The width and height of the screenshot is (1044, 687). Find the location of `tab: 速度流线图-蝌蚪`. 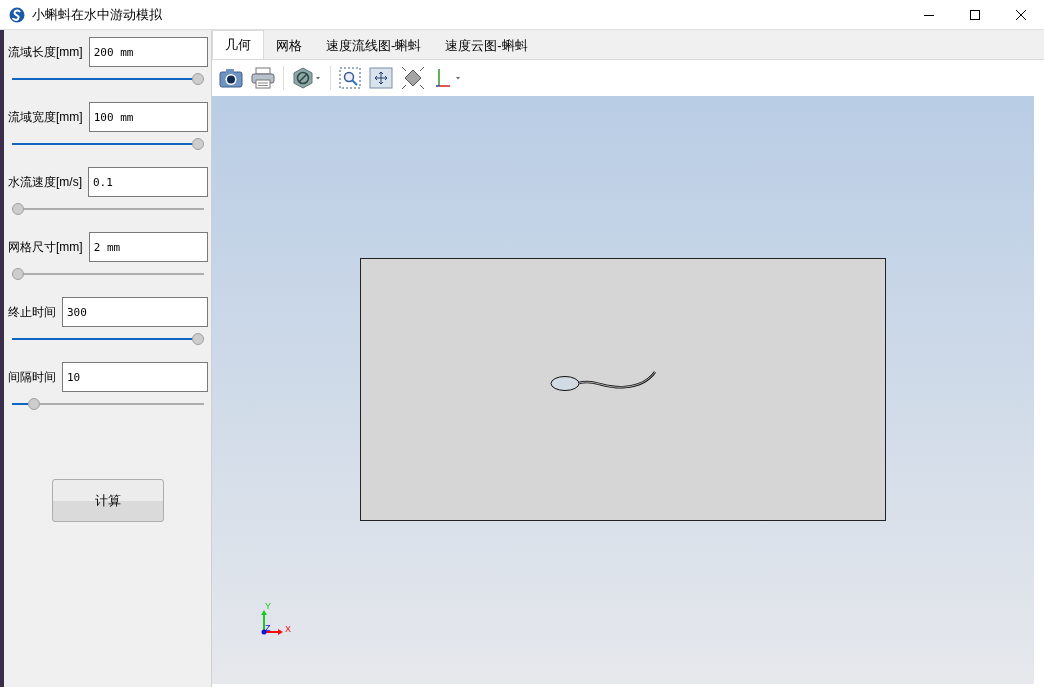

tab: 速度流线图-蝌蚪 is located at coordinates (374, 45).